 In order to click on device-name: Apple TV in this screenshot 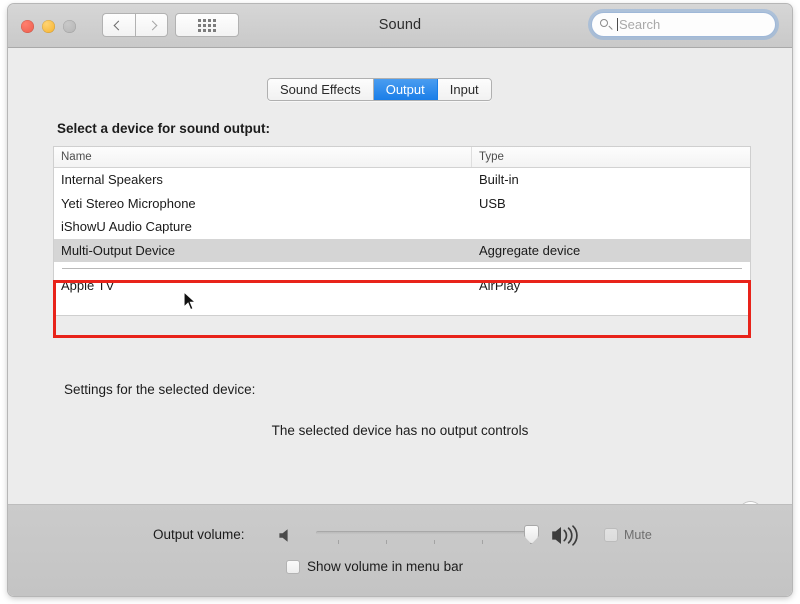, I will do `click(88, 286)`.